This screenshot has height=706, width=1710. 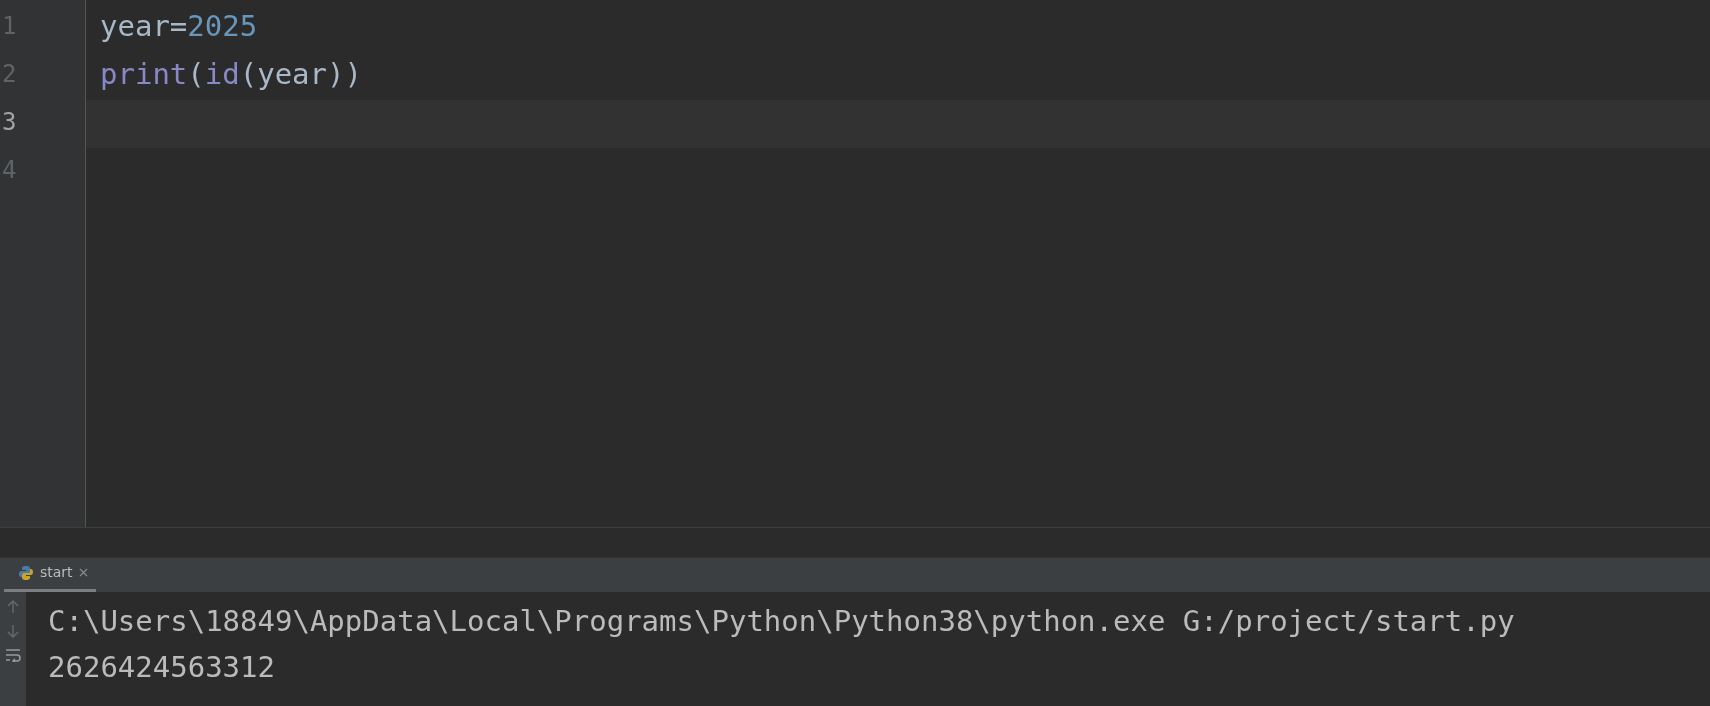 I want to click on code-line: print(id(year)), so click(x=231, y=74).